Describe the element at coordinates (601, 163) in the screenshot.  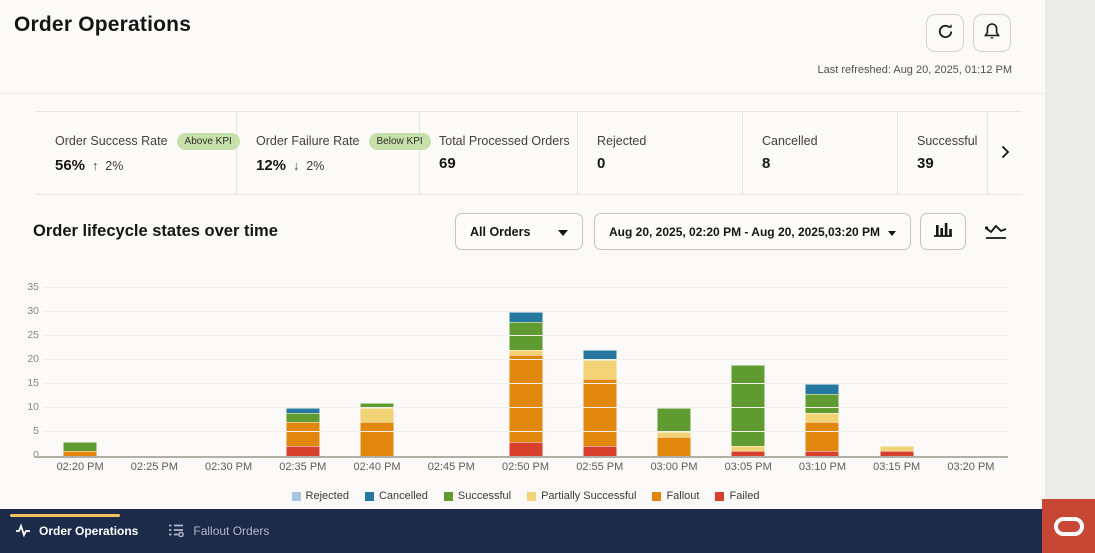
I see `kpi-value: 0` at that location.